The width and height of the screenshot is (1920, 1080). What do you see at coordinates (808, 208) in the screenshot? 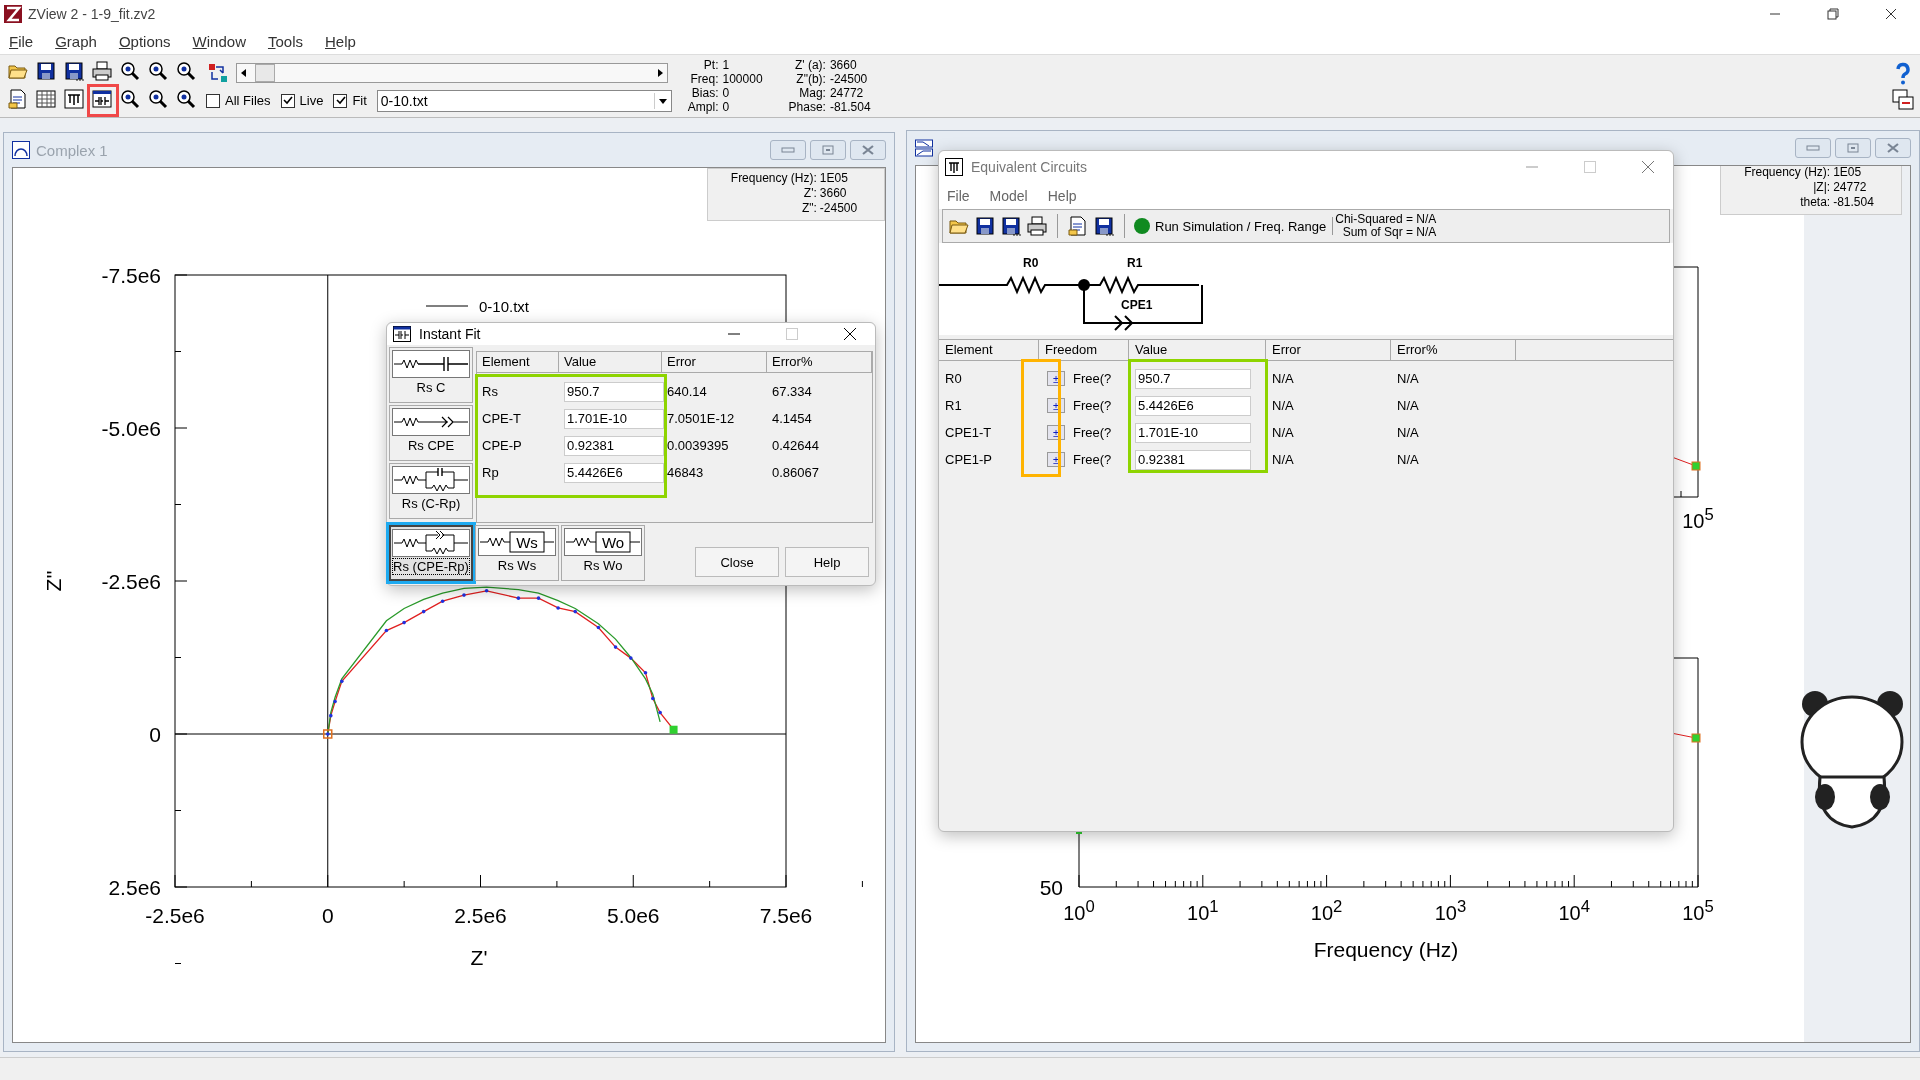
I see `info-label: Z":` at bounding box center [808, 208].